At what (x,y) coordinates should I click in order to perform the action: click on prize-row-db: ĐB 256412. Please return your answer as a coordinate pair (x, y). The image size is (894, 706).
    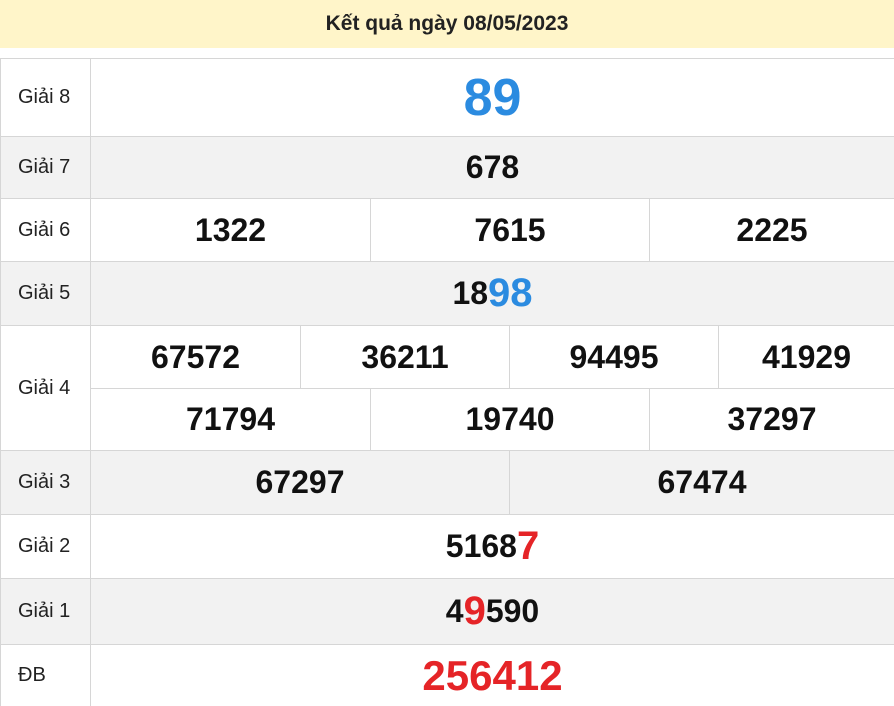
    Looking at the image, I should click on (447, 675).